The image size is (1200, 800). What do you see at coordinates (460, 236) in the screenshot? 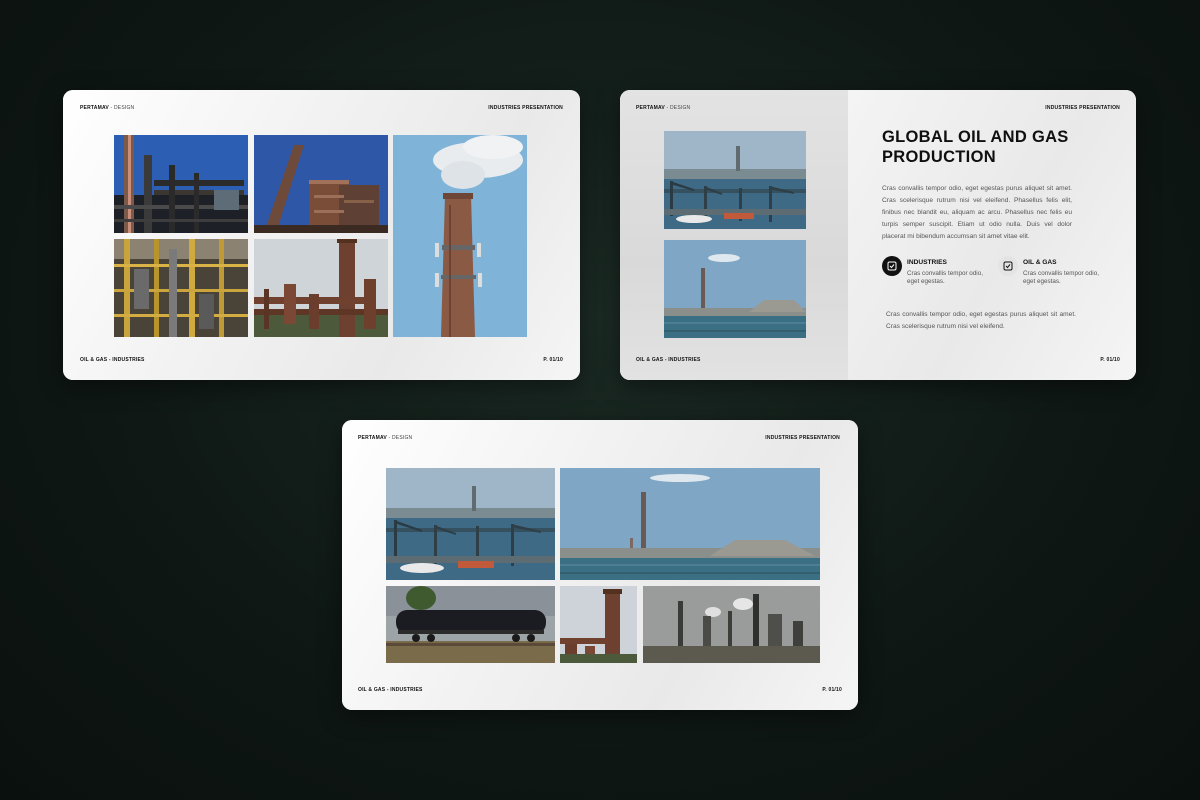
I see `smokestack-photo` at bounding box center [460, 236].